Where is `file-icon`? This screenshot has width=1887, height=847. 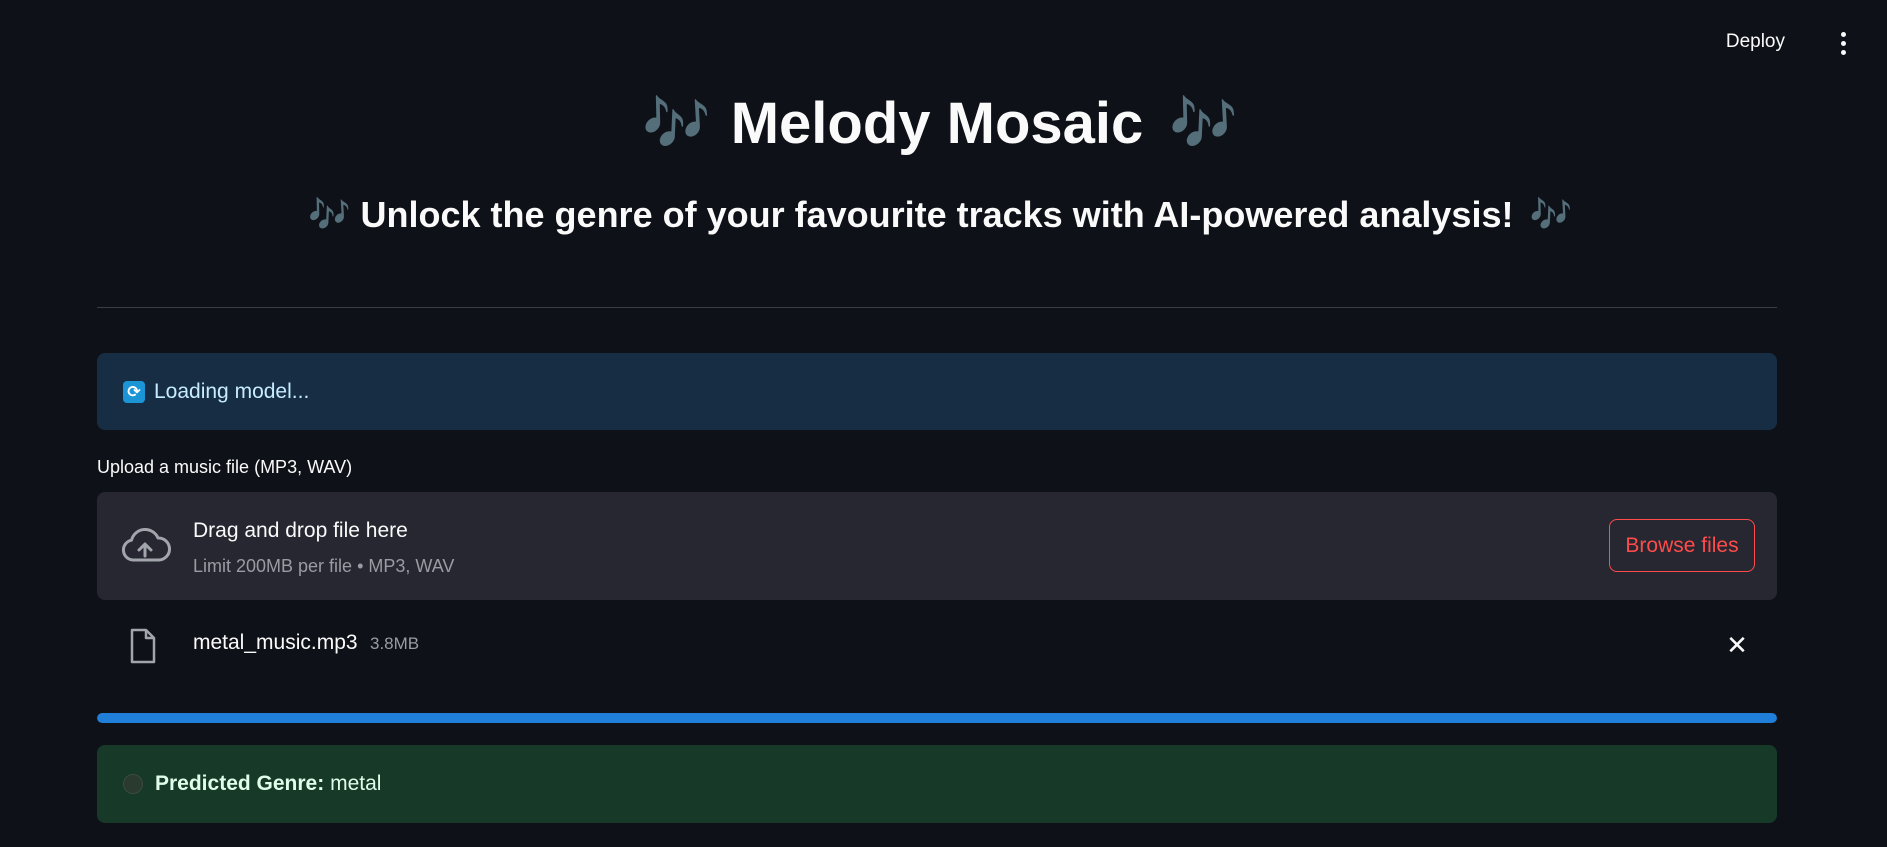 file-icon is located at coordinates (143, 646).